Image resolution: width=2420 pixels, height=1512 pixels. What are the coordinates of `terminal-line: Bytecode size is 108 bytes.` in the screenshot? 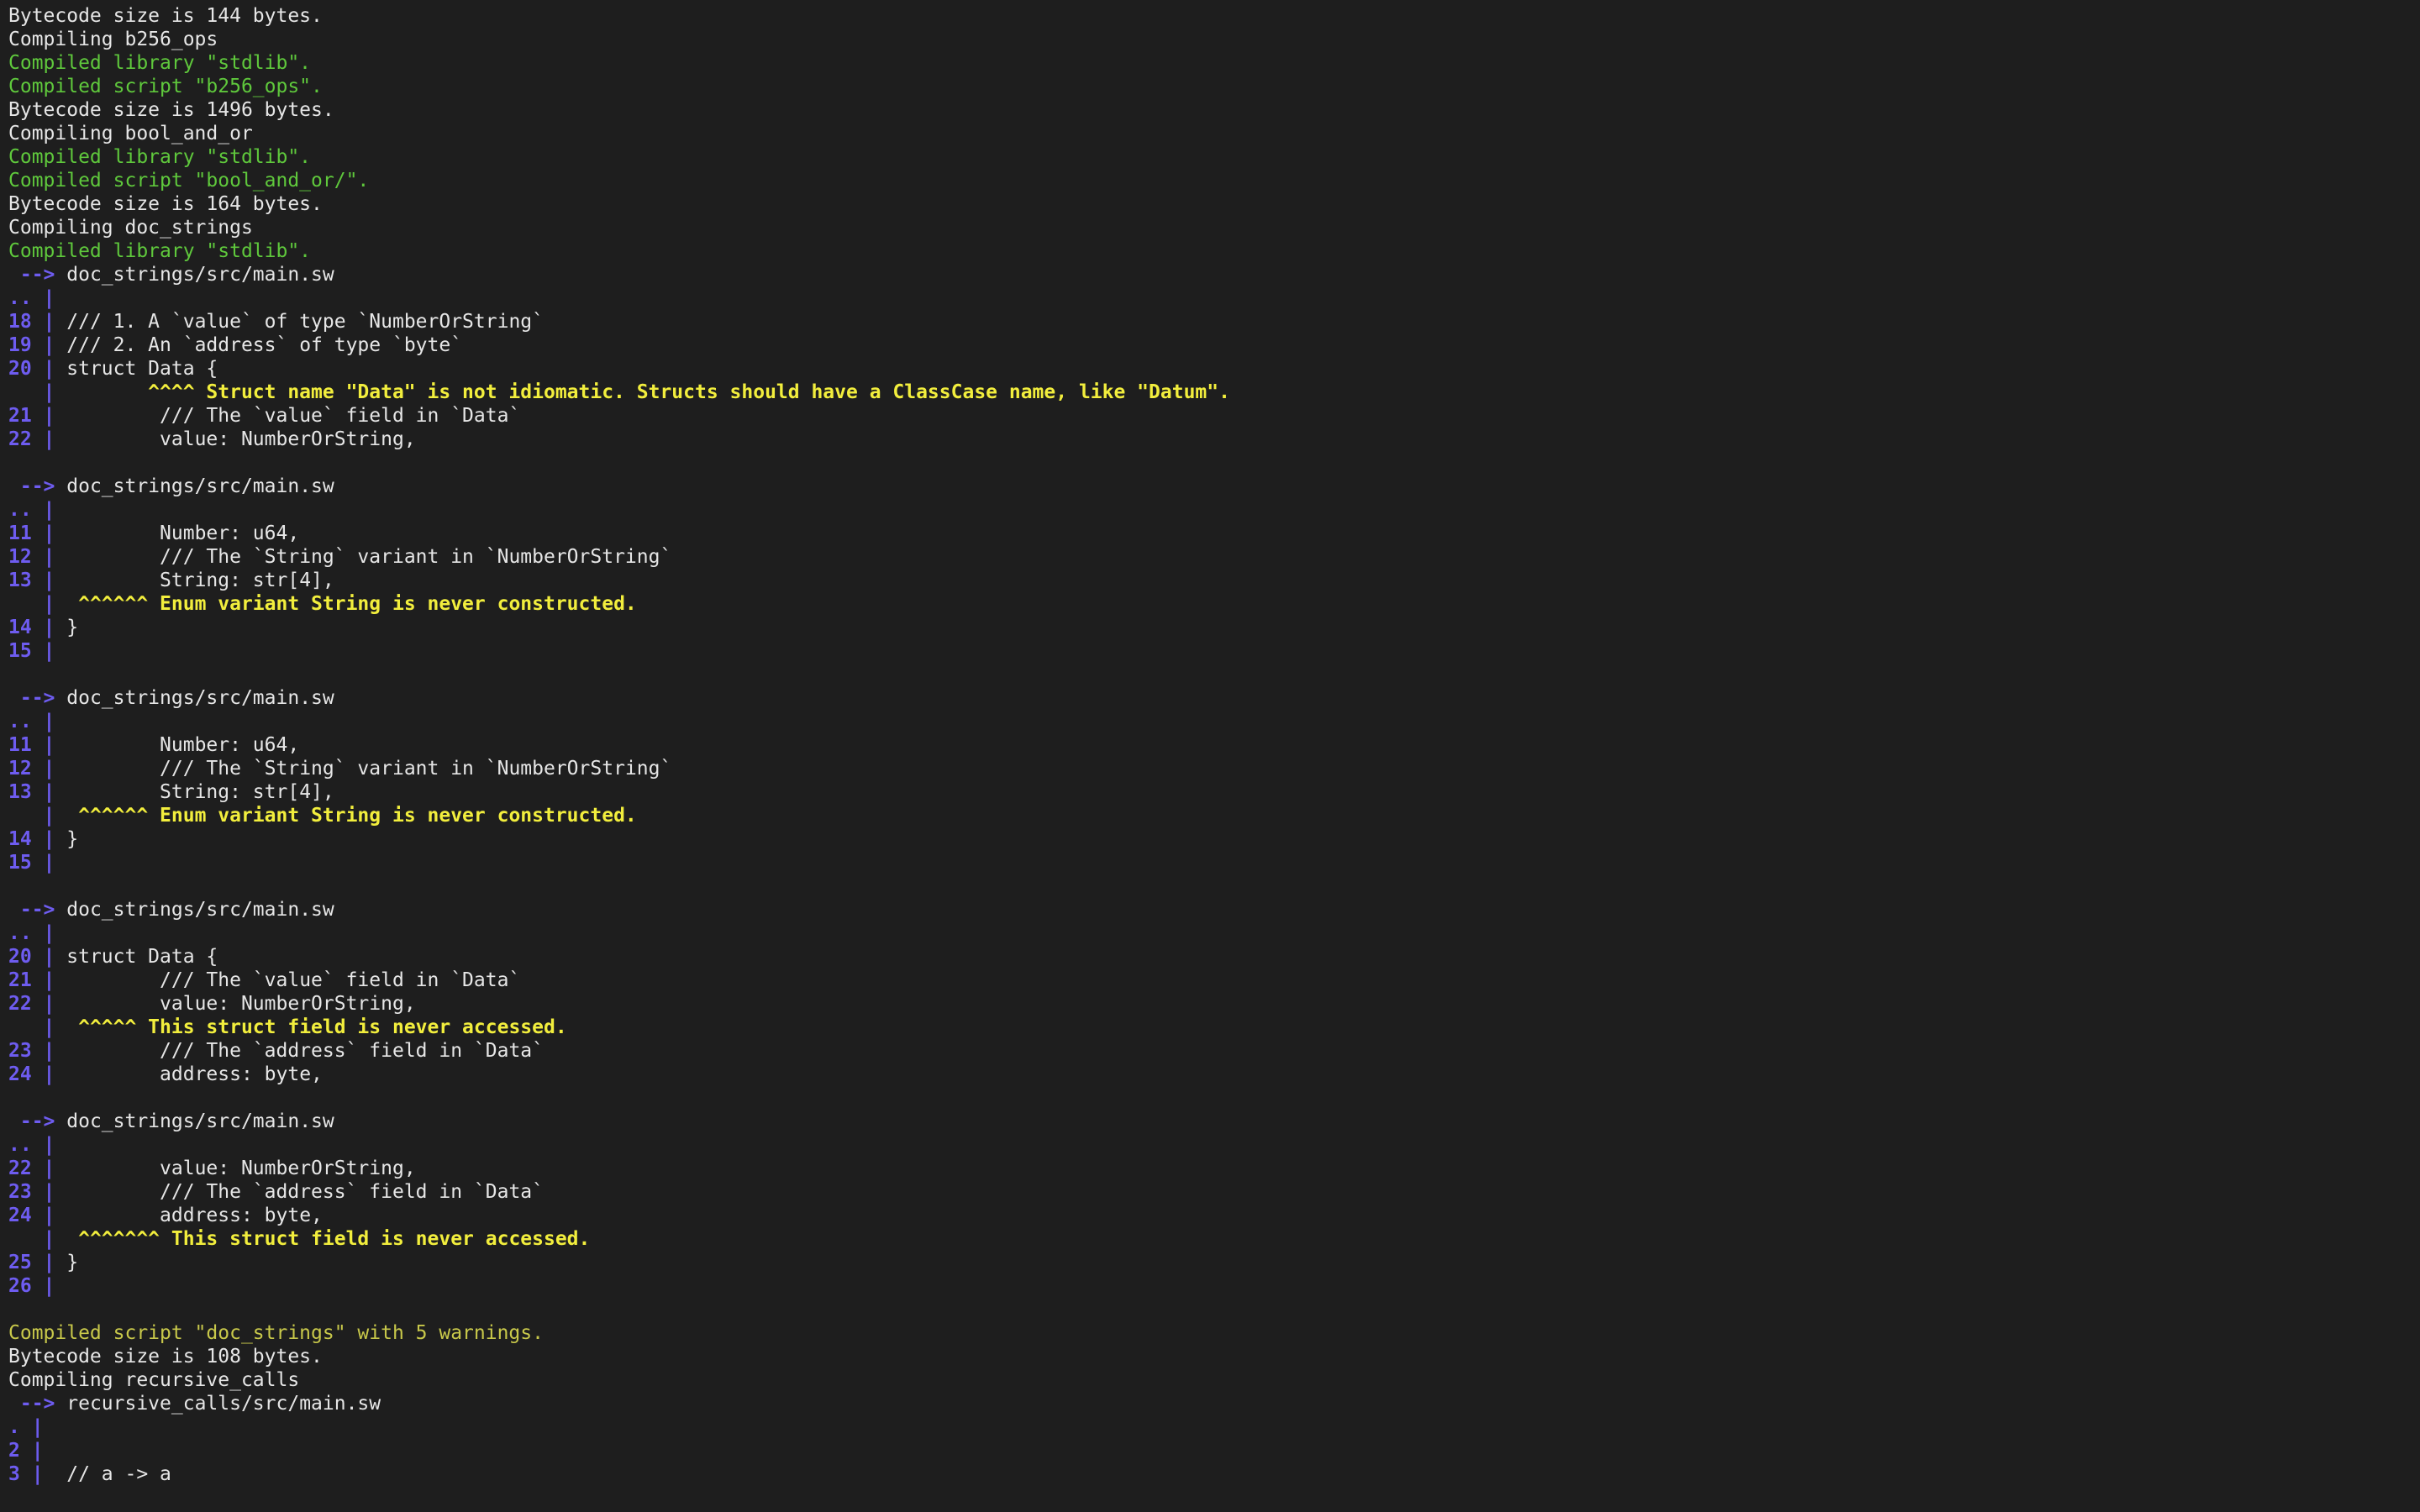 It's located at (1214, 1356).